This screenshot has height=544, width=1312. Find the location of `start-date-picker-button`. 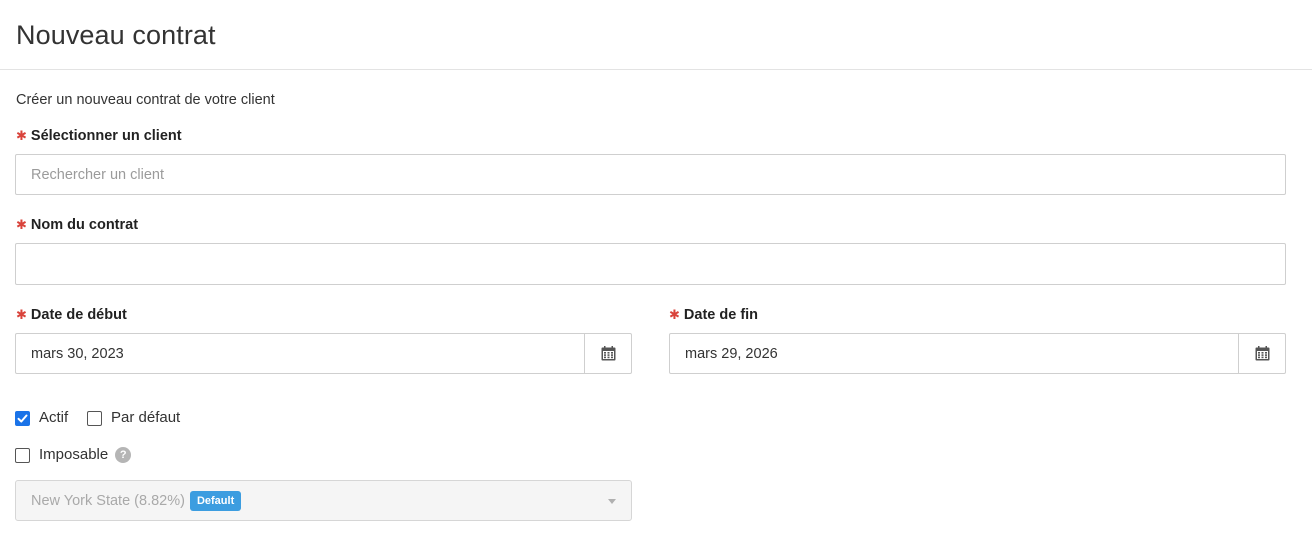

start-date-picker-button is located at coordinates (607, 353).